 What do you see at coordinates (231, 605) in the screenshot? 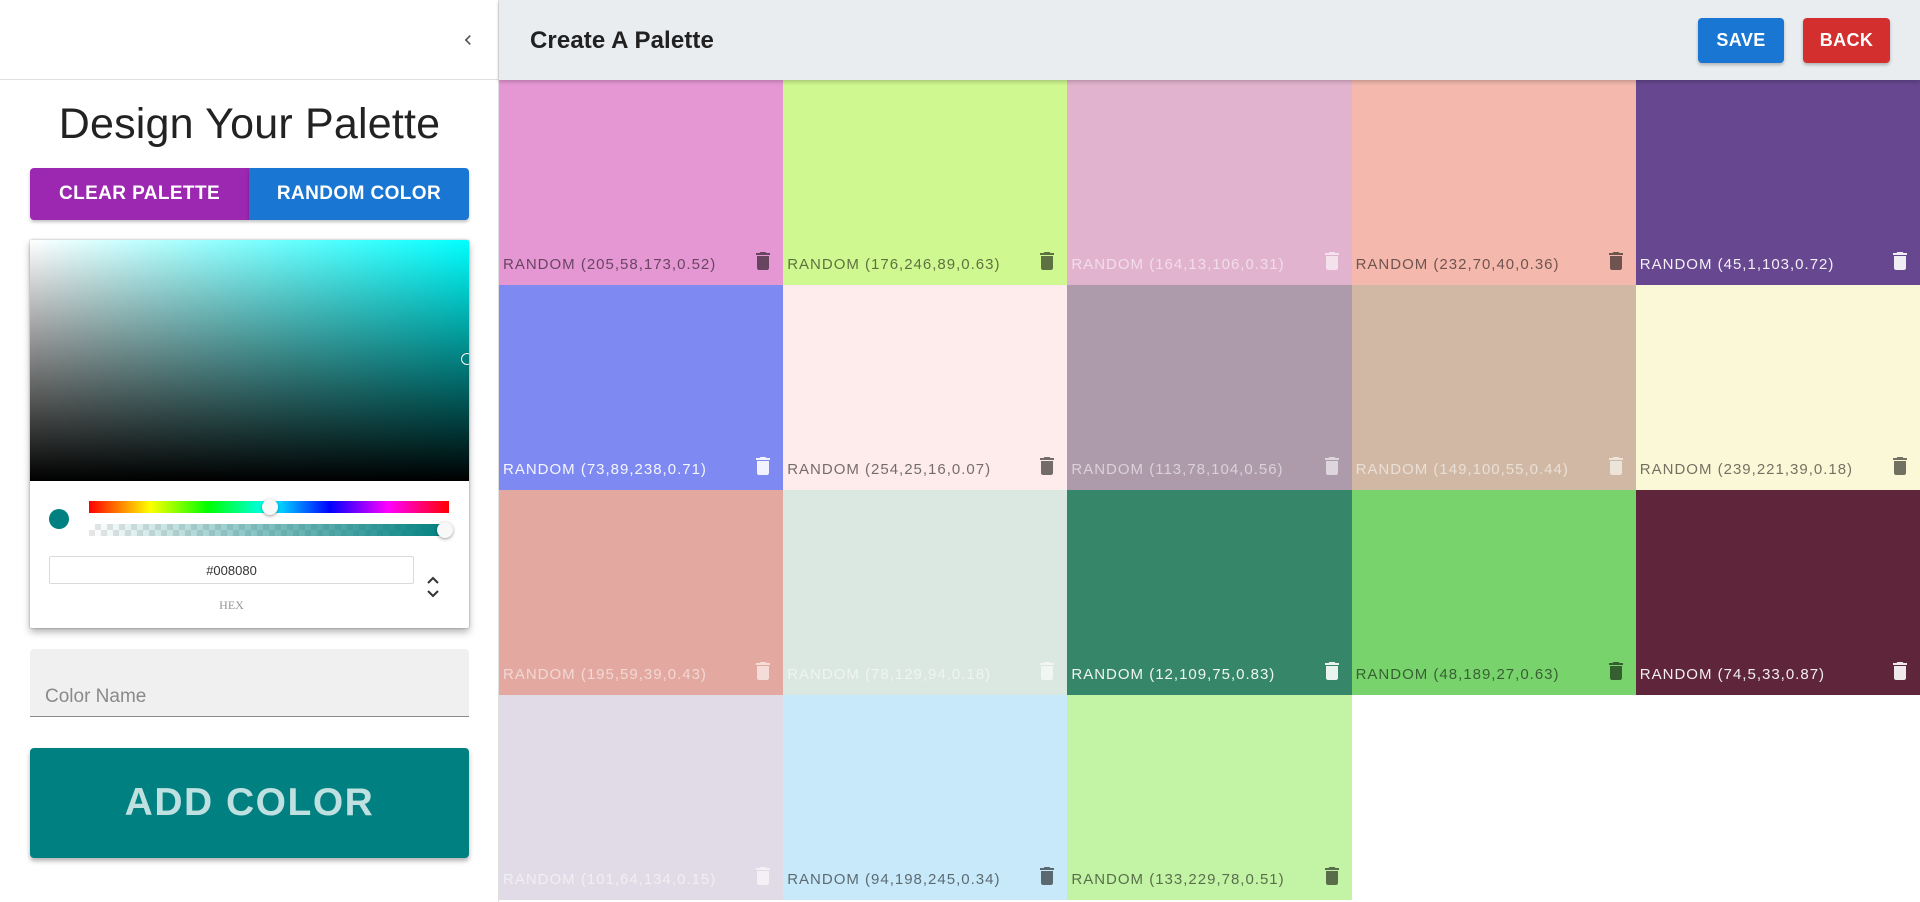
I see `hex-mode-label: HEX` at bounding box center [231, 605].